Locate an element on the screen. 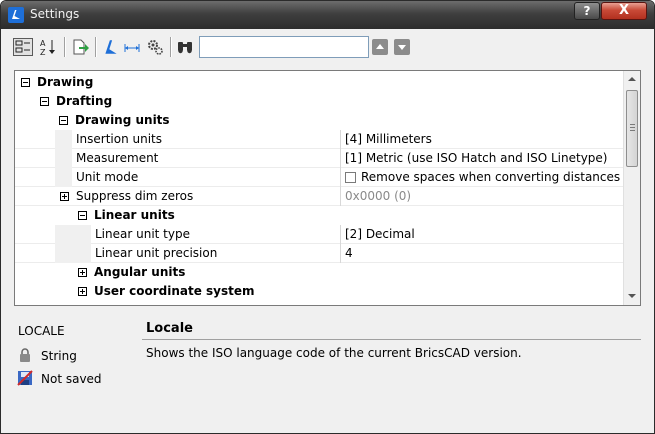  tree-category-angular-units: Angular units is located at coordinates (319, 272).